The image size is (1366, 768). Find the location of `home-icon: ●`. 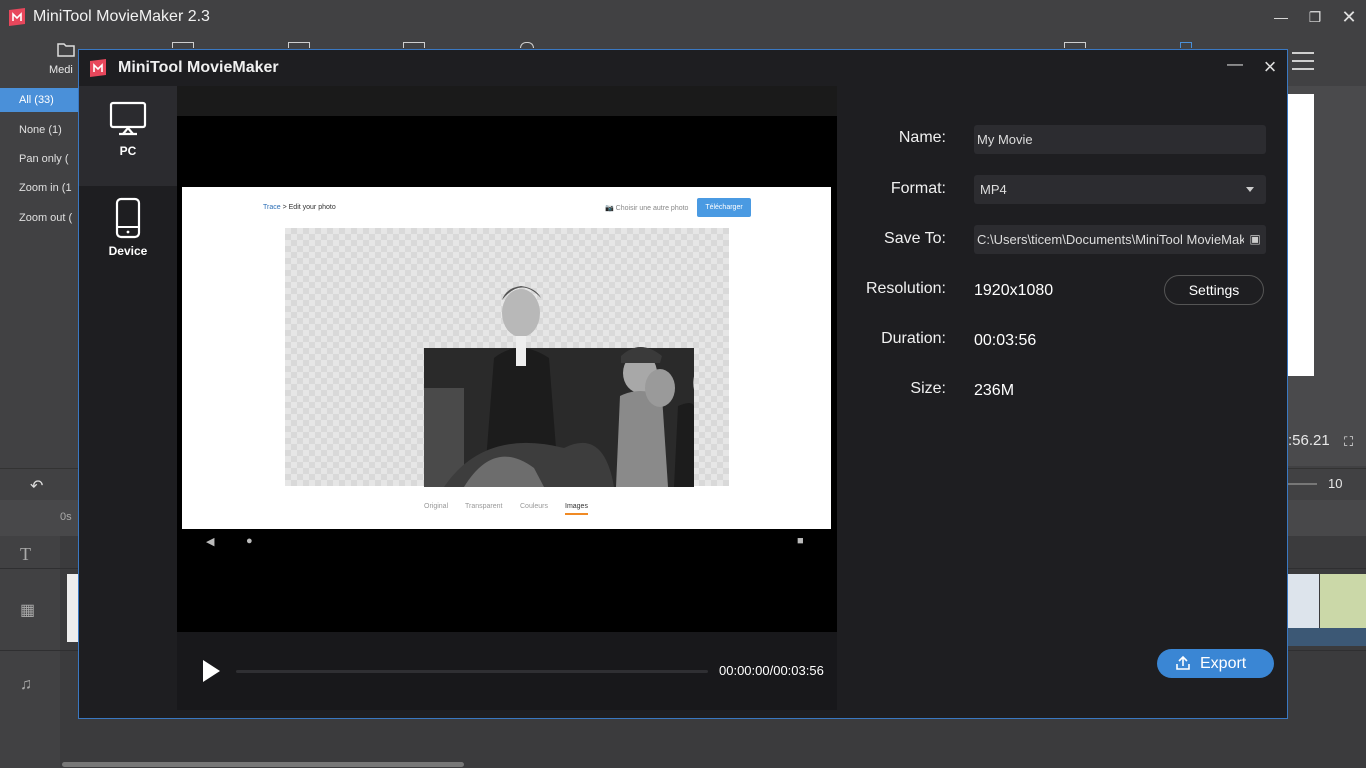

home-icon: ● is located at coordinates (249, 541).